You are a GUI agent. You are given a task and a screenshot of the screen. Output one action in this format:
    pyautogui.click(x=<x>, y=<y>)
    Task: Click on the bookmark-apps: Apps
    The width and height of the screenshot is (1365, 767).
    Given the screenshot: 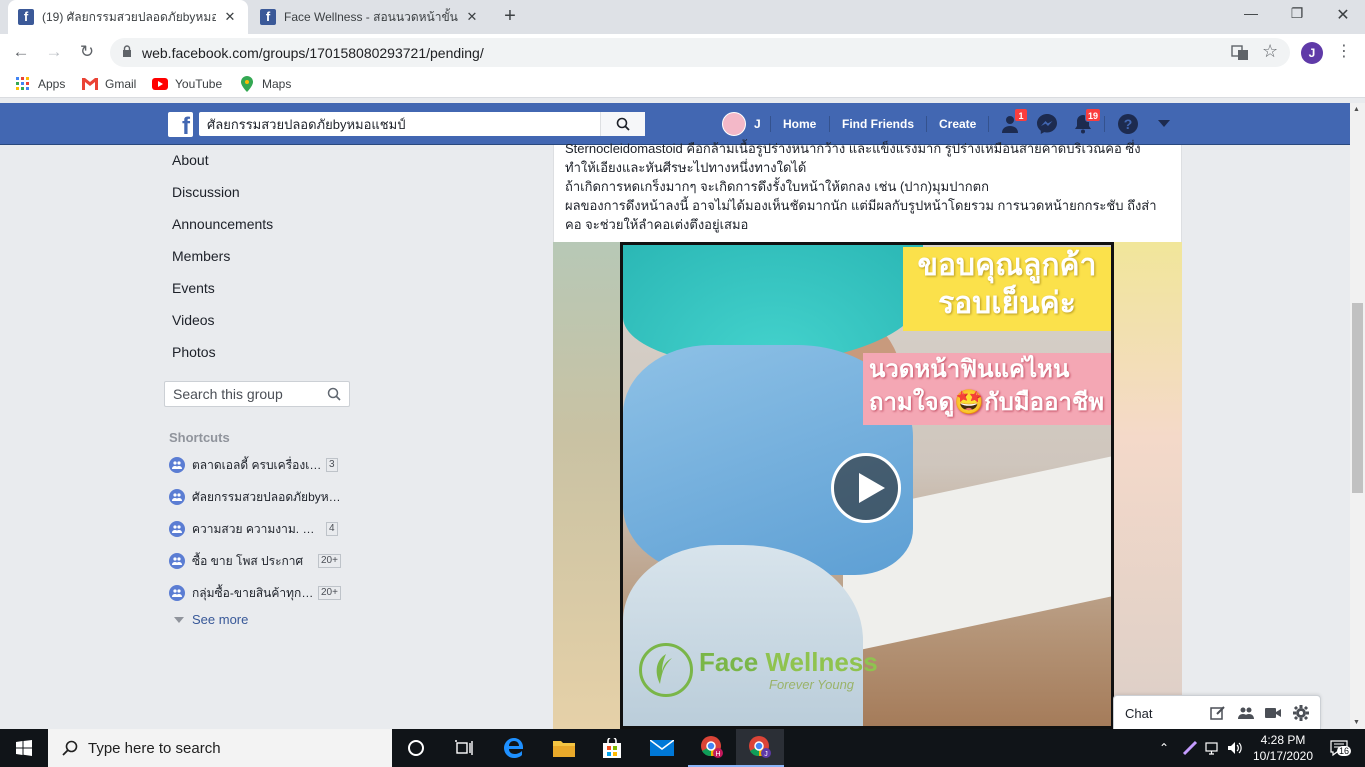 What is the action you would take?
    pyautogui.click(x=40, y=84)
    